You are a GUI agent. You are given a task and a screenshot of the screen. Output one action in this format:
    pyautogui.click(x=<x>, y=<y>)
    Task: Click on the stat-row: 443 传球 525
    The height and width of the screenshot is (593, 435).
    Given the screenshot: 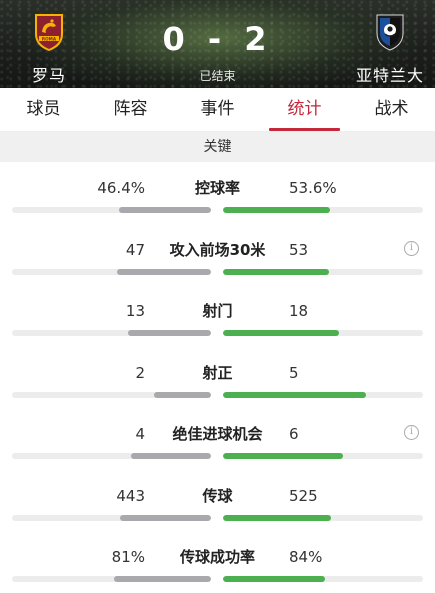 What is the action you would take?
    pyautogui.click(x=217, y=501)
    